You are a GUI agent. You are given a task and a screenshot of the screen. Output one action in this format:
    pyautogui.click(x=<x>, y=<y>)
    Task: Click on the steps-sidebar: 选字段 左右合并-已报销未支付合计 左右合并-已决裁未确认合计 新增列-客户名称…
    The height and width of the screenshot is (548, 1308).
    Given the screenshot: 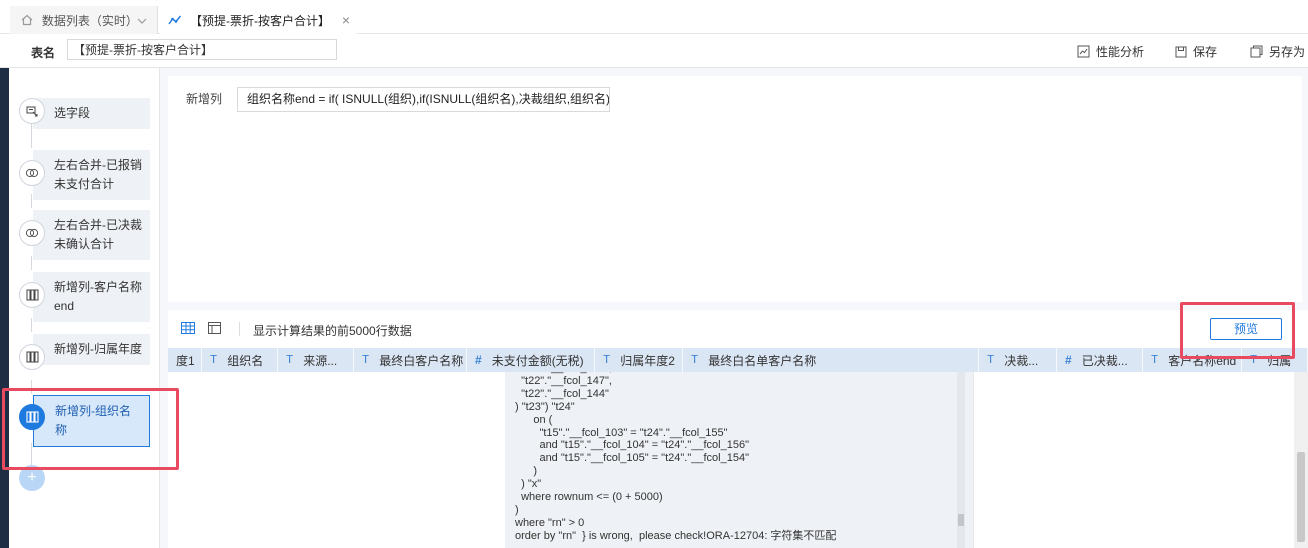 What is the action you would take?
    pyautogui.click(x=84, y=308)
    